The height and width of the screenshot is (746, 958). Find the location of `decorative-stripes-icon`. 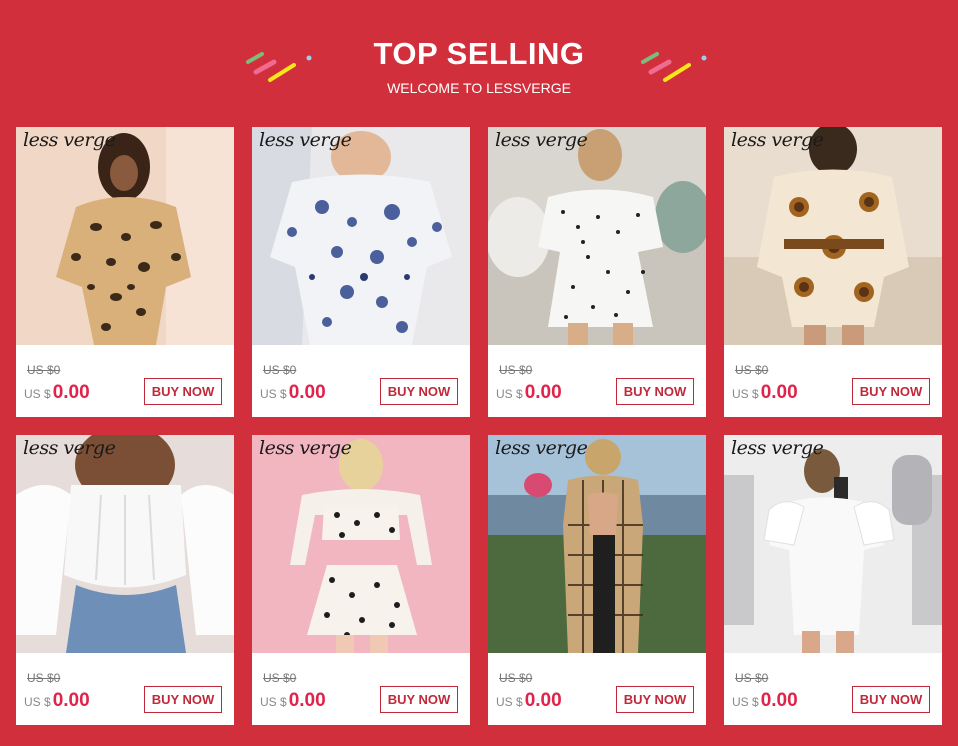

decorative-stripes-icon is located at coordinates (674, 67).